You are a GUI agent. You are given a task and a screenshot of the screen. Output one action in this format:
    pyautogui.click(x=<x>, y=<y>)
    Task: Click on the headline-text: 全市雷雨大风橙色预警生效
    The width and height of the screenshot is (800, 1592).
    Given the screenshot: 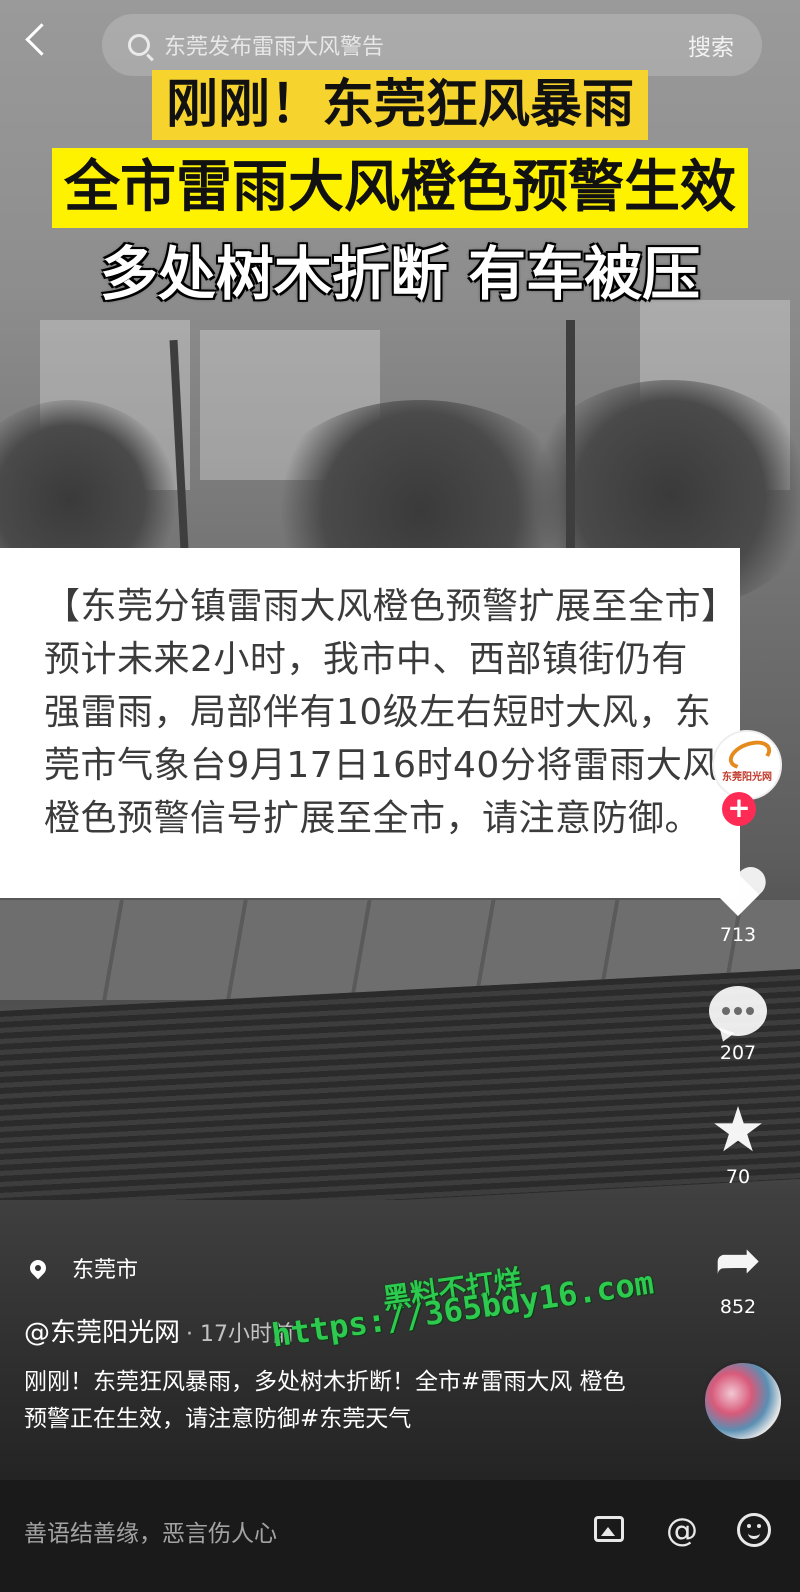 What is the action you would take?
    pyautogui.click(x=400, y=188)
    